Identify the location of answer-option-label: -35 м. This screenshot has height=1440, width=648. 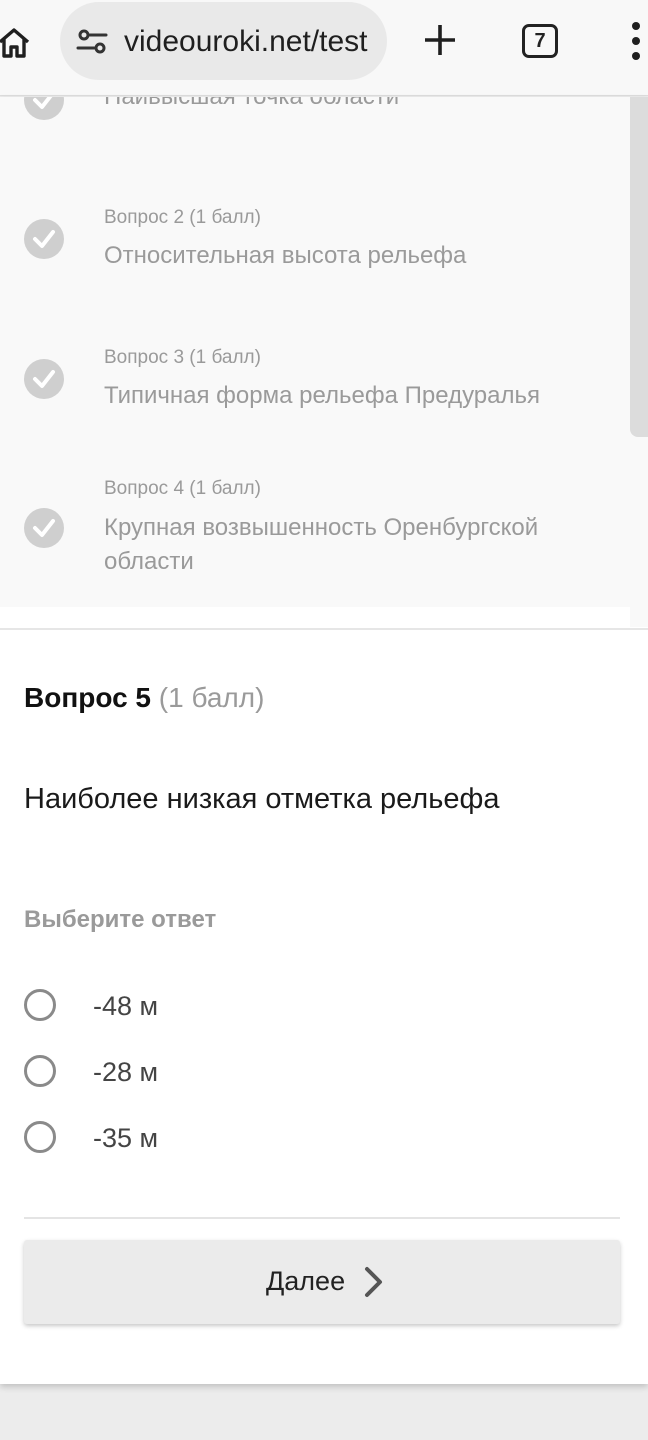
(125, 1138).